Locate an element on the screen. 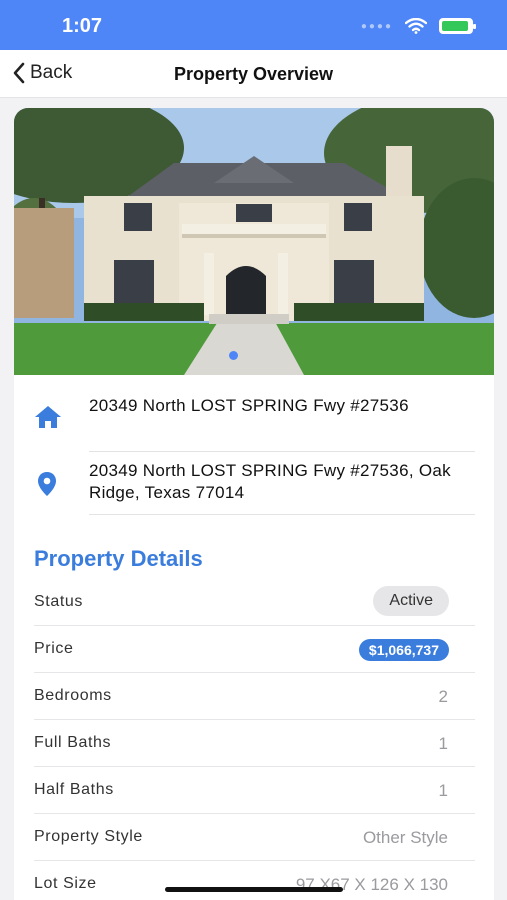  home-indicator is located at coordinates (254, 889).